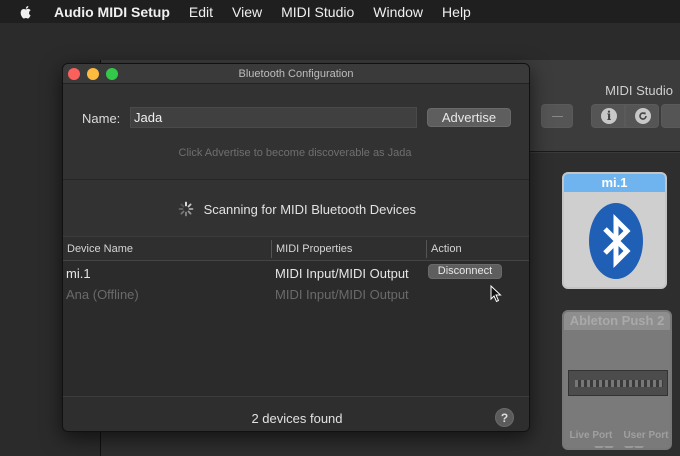 This screenshot has height=456, width=680. What do you see at coordinates (618, 383) in the screenshot?
I see `push-controller-image` at bounding box center [618, 383].